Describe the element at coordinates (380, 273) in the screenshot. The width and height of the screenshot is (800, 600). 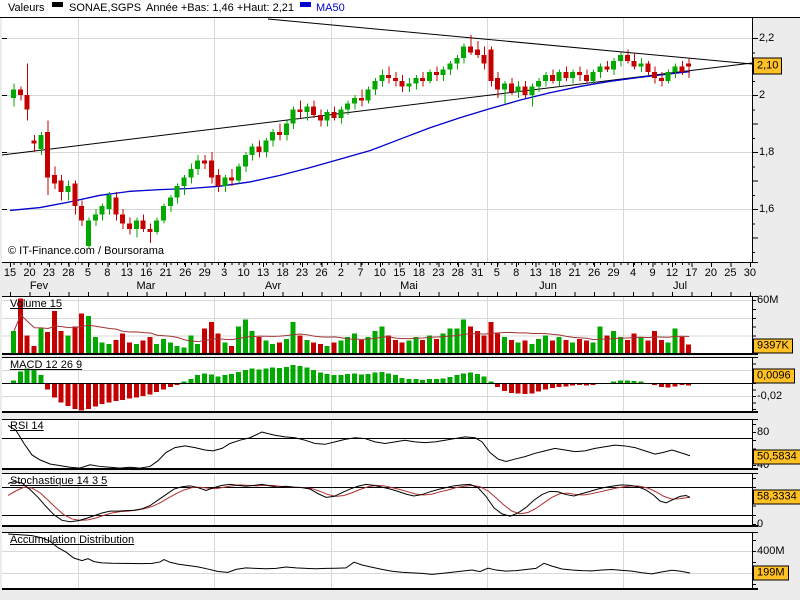
I see `day-tick-label: 10` at that location.